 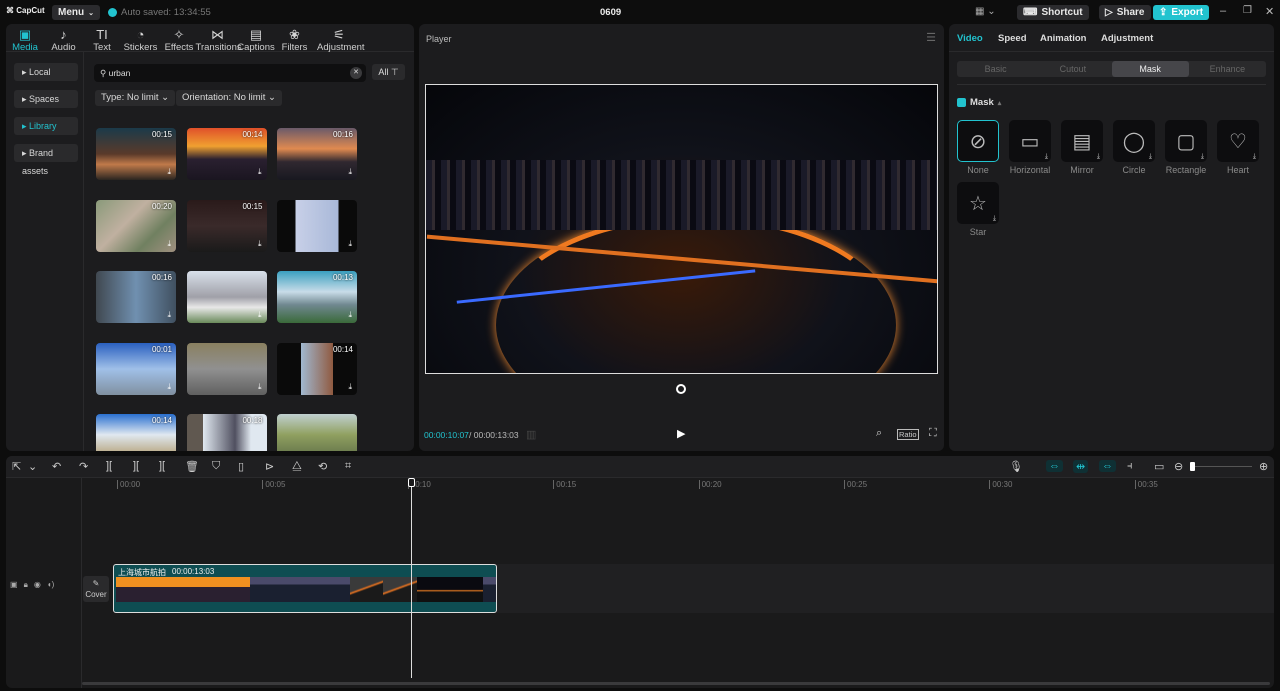 I want to click on sidebar-item-local: ▸ Local, so click(x=46, y=72).